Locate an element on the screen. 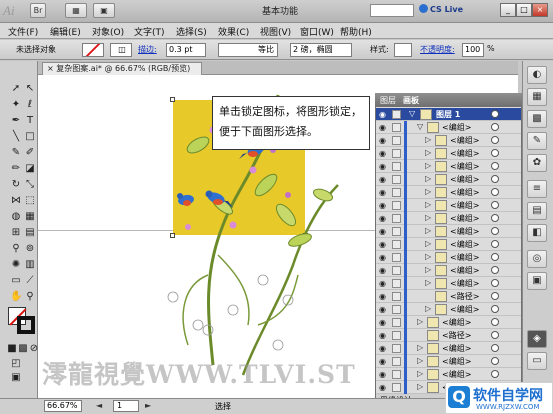 The width and height of the screenshot is (553, 414). draw-normal-icon: ◰ is located at coordinates (16, 364).